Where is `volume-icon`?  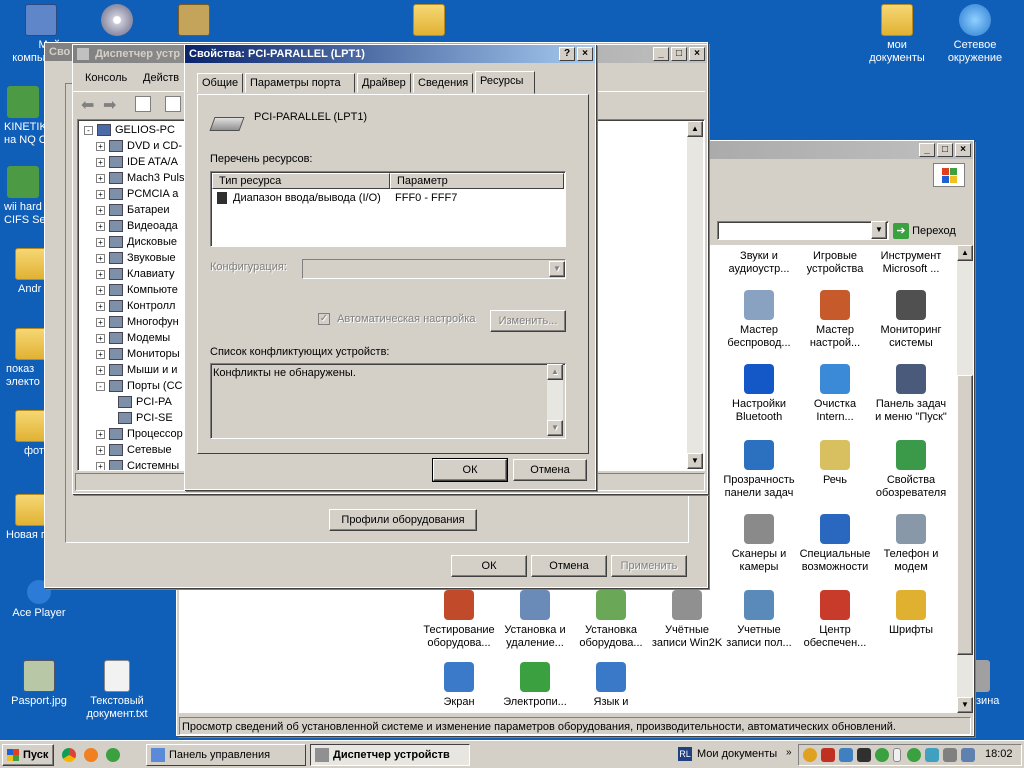 volume-icon is located at coordinates (950, 755).